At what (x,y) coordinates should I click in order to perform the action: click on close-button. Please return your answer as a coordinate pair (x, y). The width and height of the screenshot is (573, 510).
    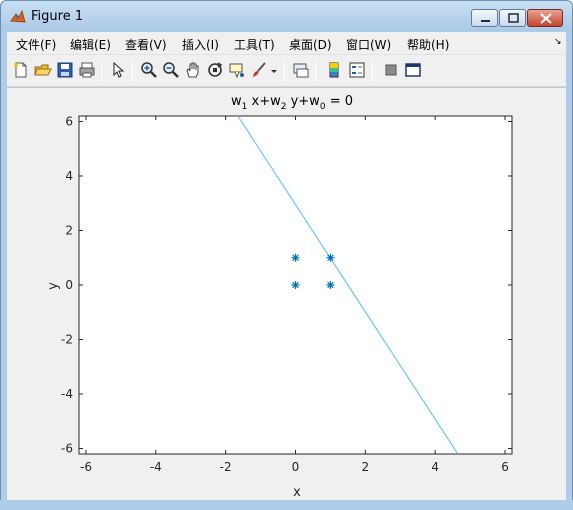
    Looking at the image, I should click on (545, 18).